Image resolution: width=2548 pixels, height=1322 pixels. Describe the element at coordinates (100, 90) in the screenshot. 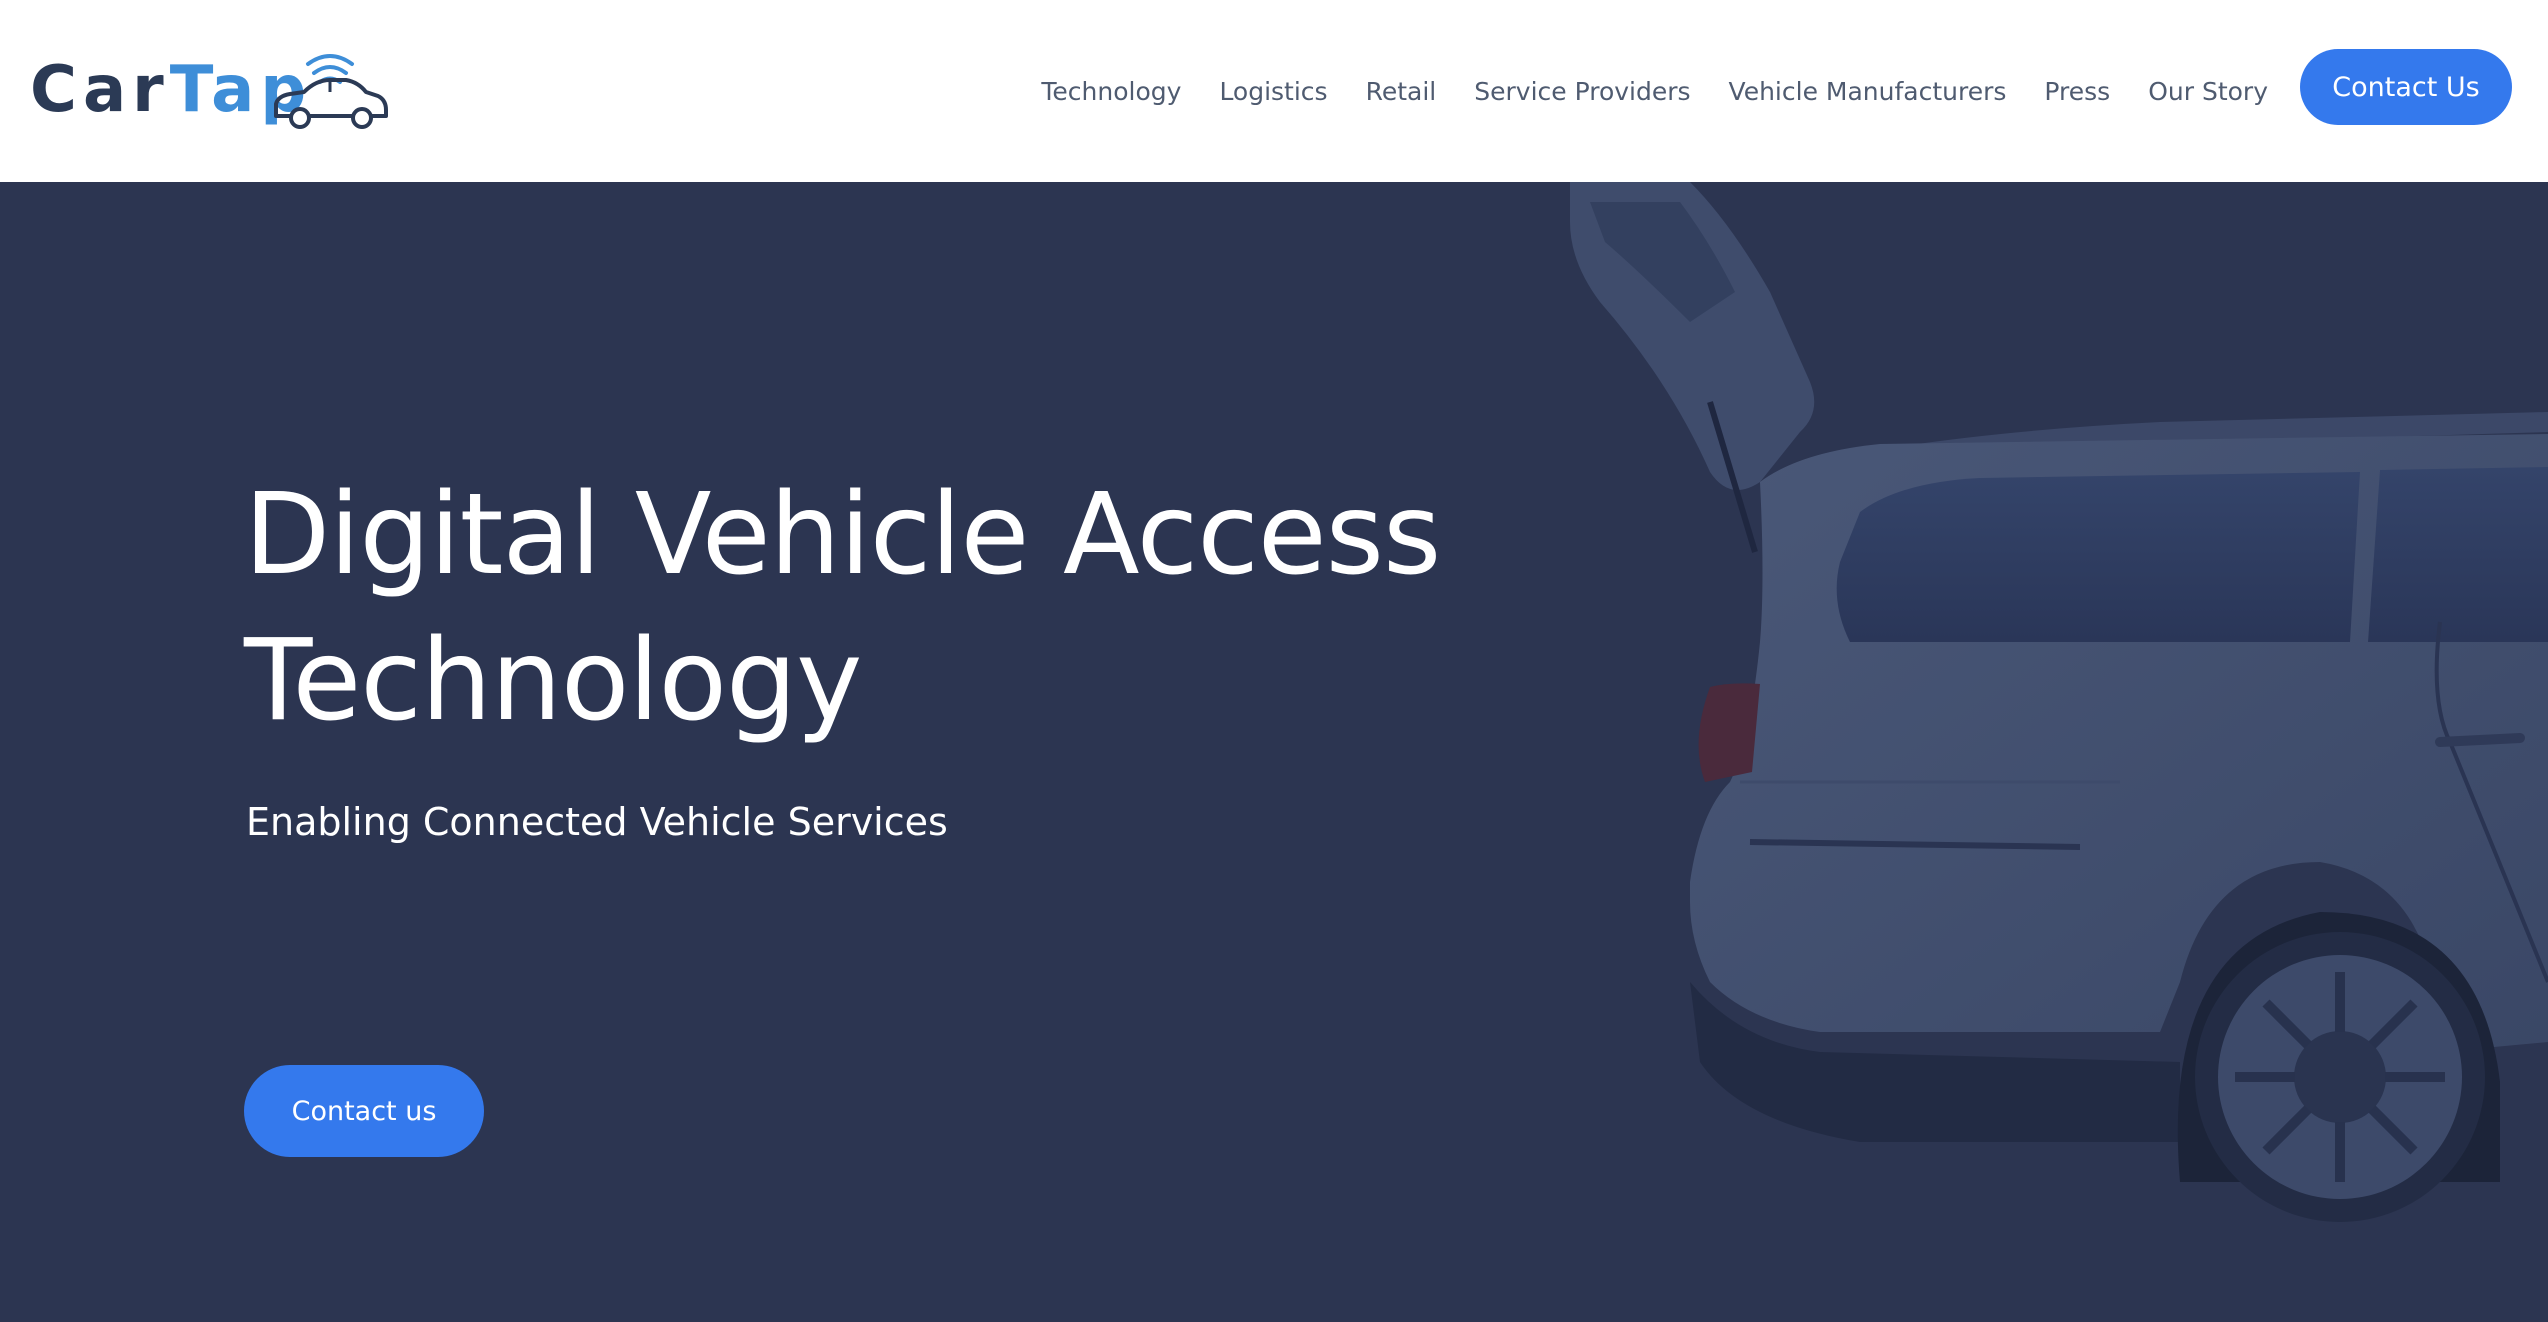

I see `logo-text-car: Car` at that location.